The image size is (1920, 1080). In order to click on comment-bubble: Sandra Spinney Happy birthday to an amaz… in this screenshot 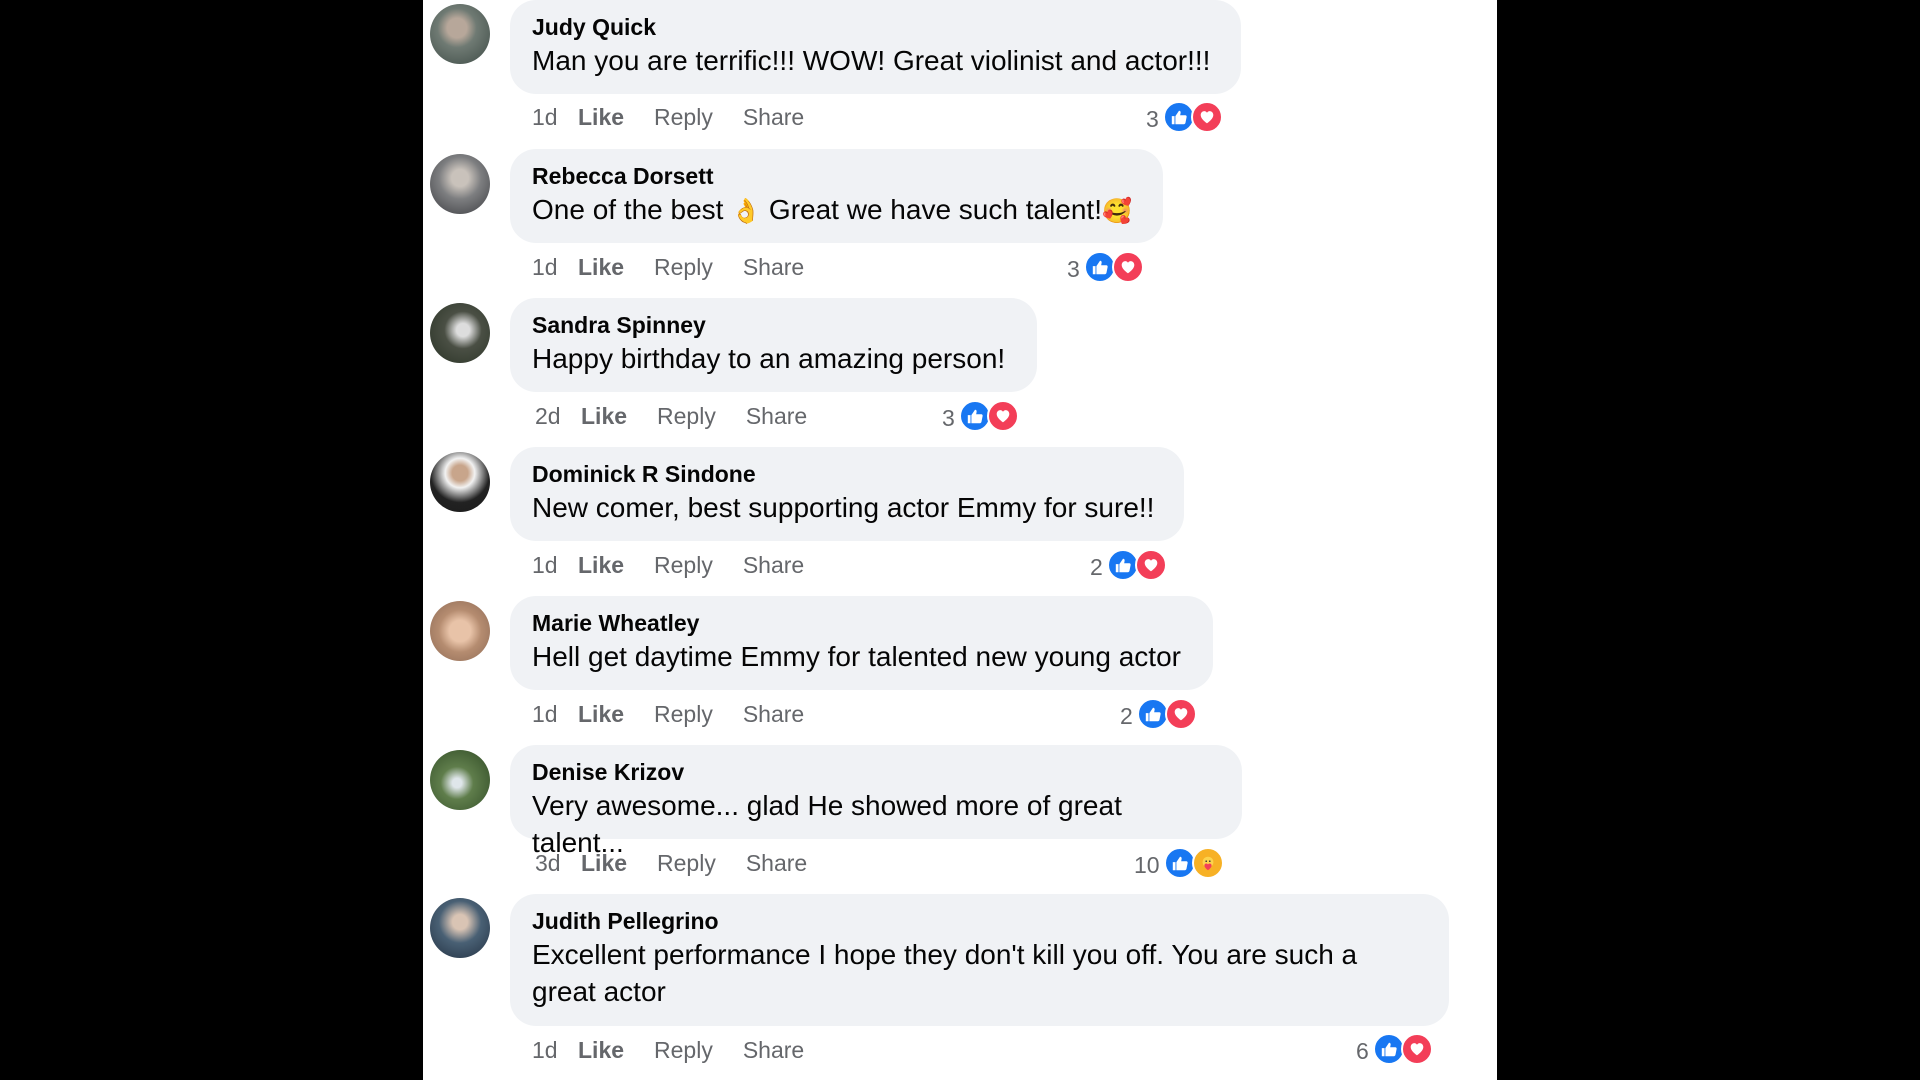, I will do `click(773, 345)`.